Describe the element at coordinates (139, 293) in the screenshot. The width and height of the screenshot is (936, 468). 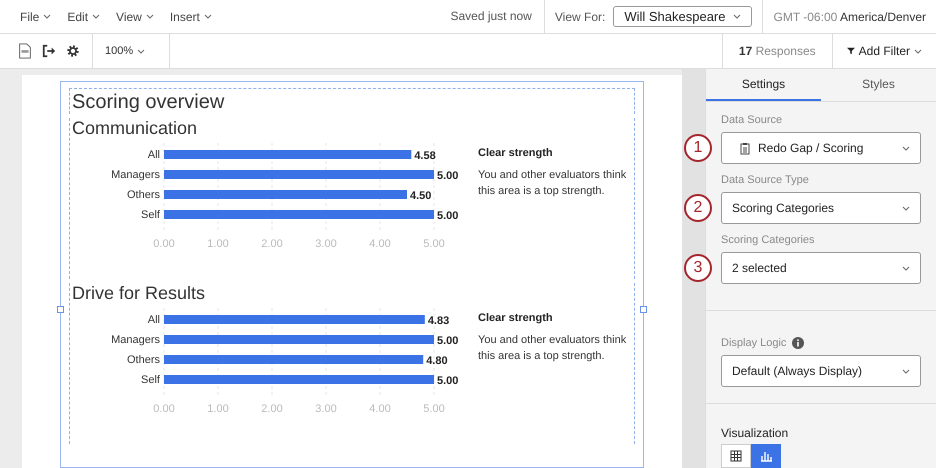
I see `section-heading: Drive for Results` at that location.